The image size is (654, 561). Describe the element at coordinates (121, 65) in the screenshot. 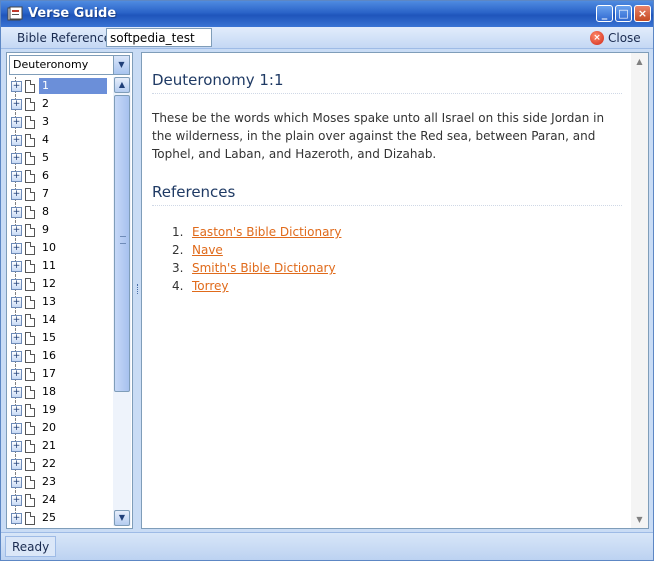

I see `chevron-down-icon: ▼` at that location.